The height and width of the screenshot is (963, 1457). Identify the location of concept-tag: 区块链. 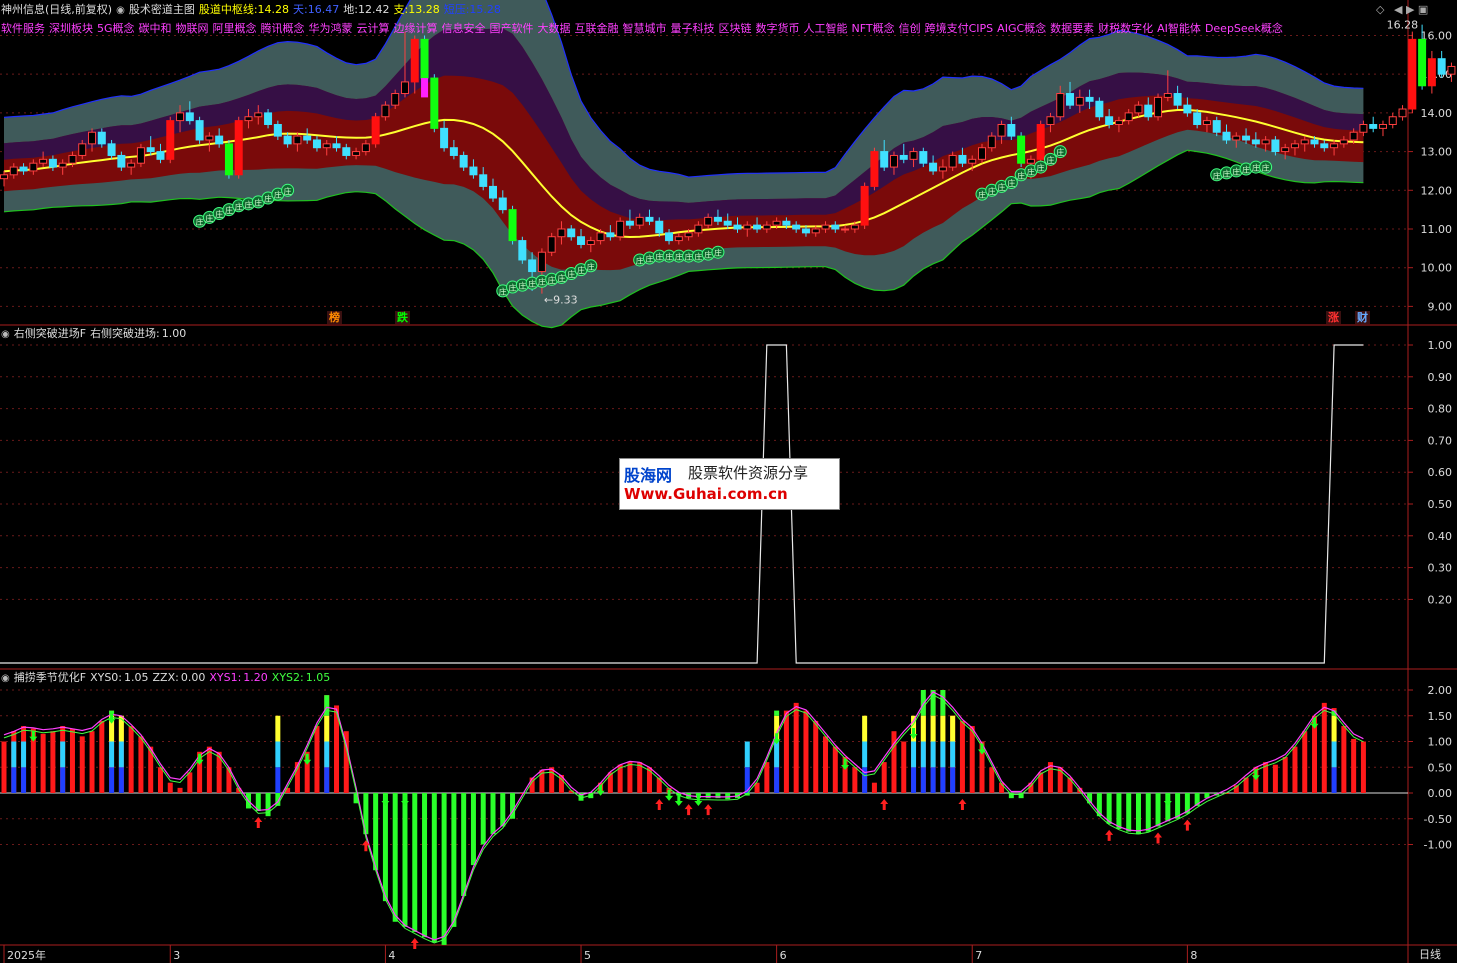
(735, 28).